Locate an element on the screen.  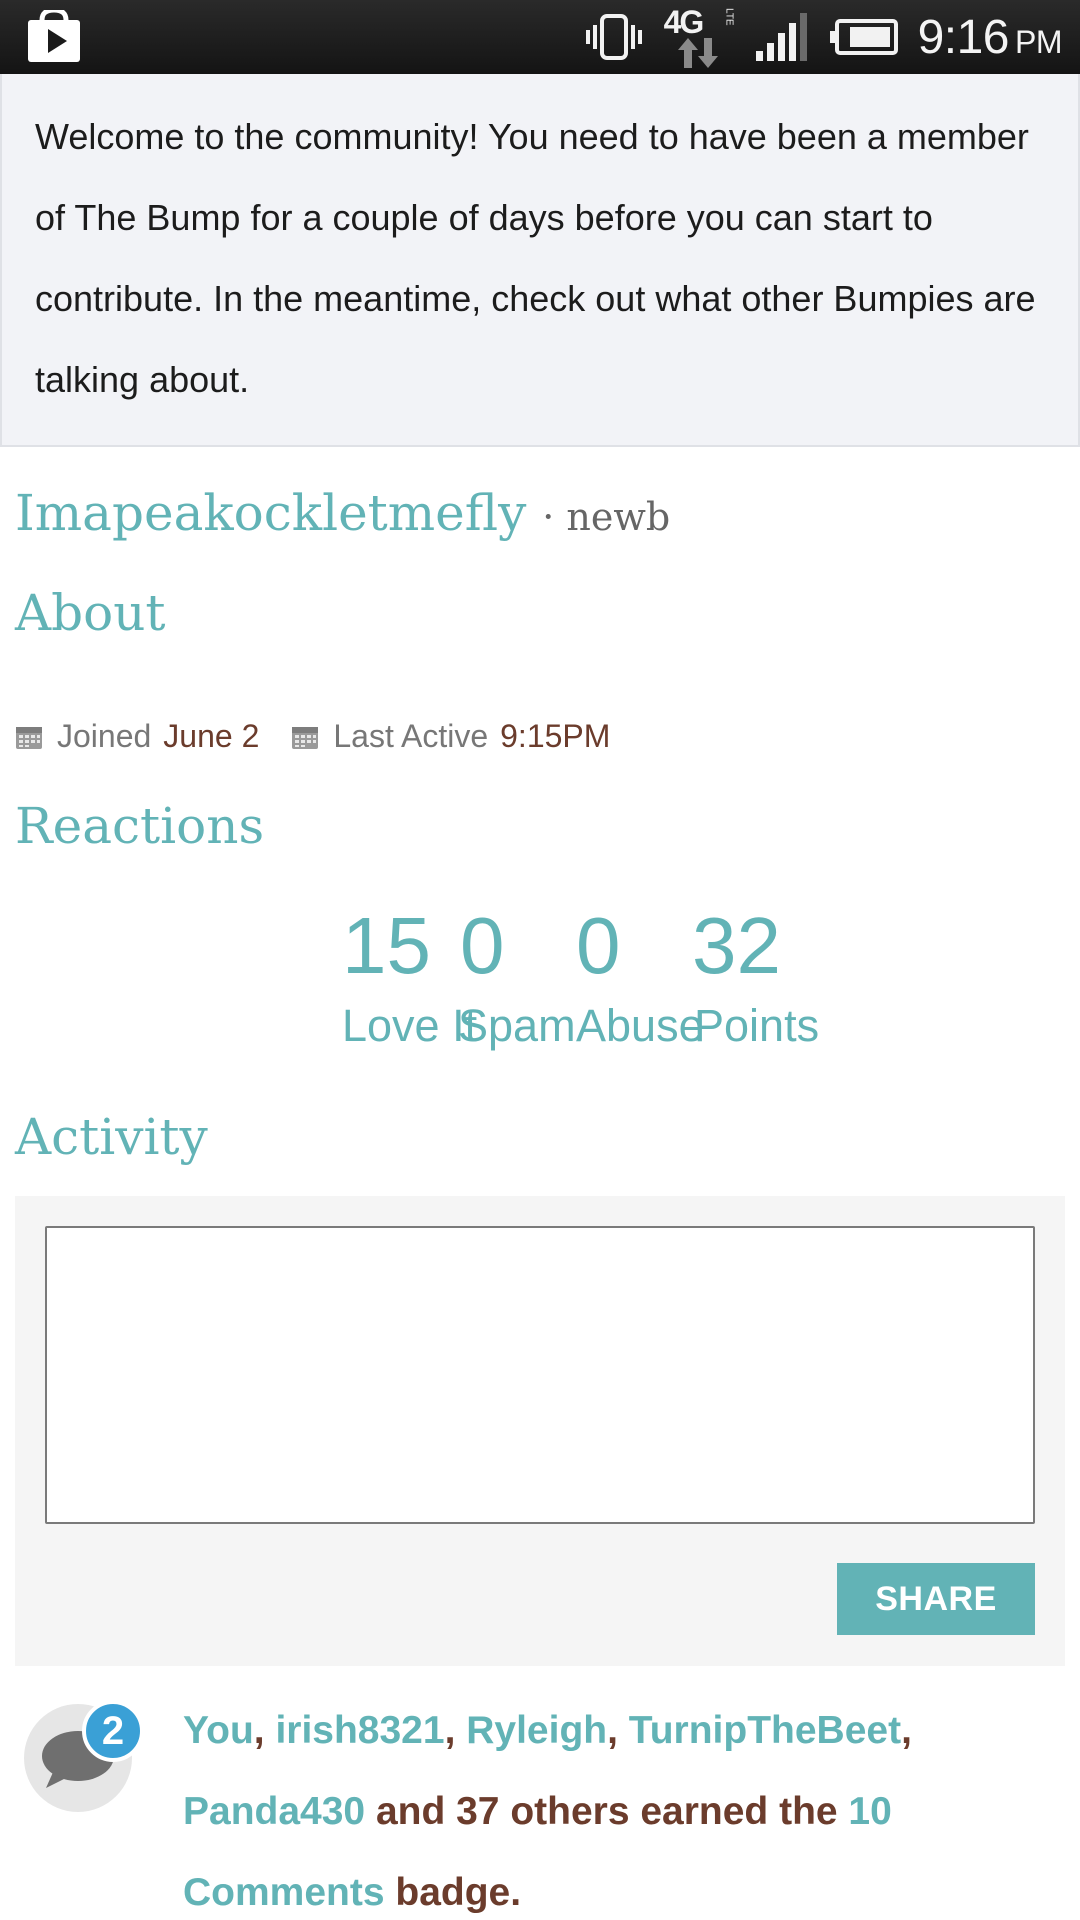
user-rank: · newb is located at coordinates (606, 517).